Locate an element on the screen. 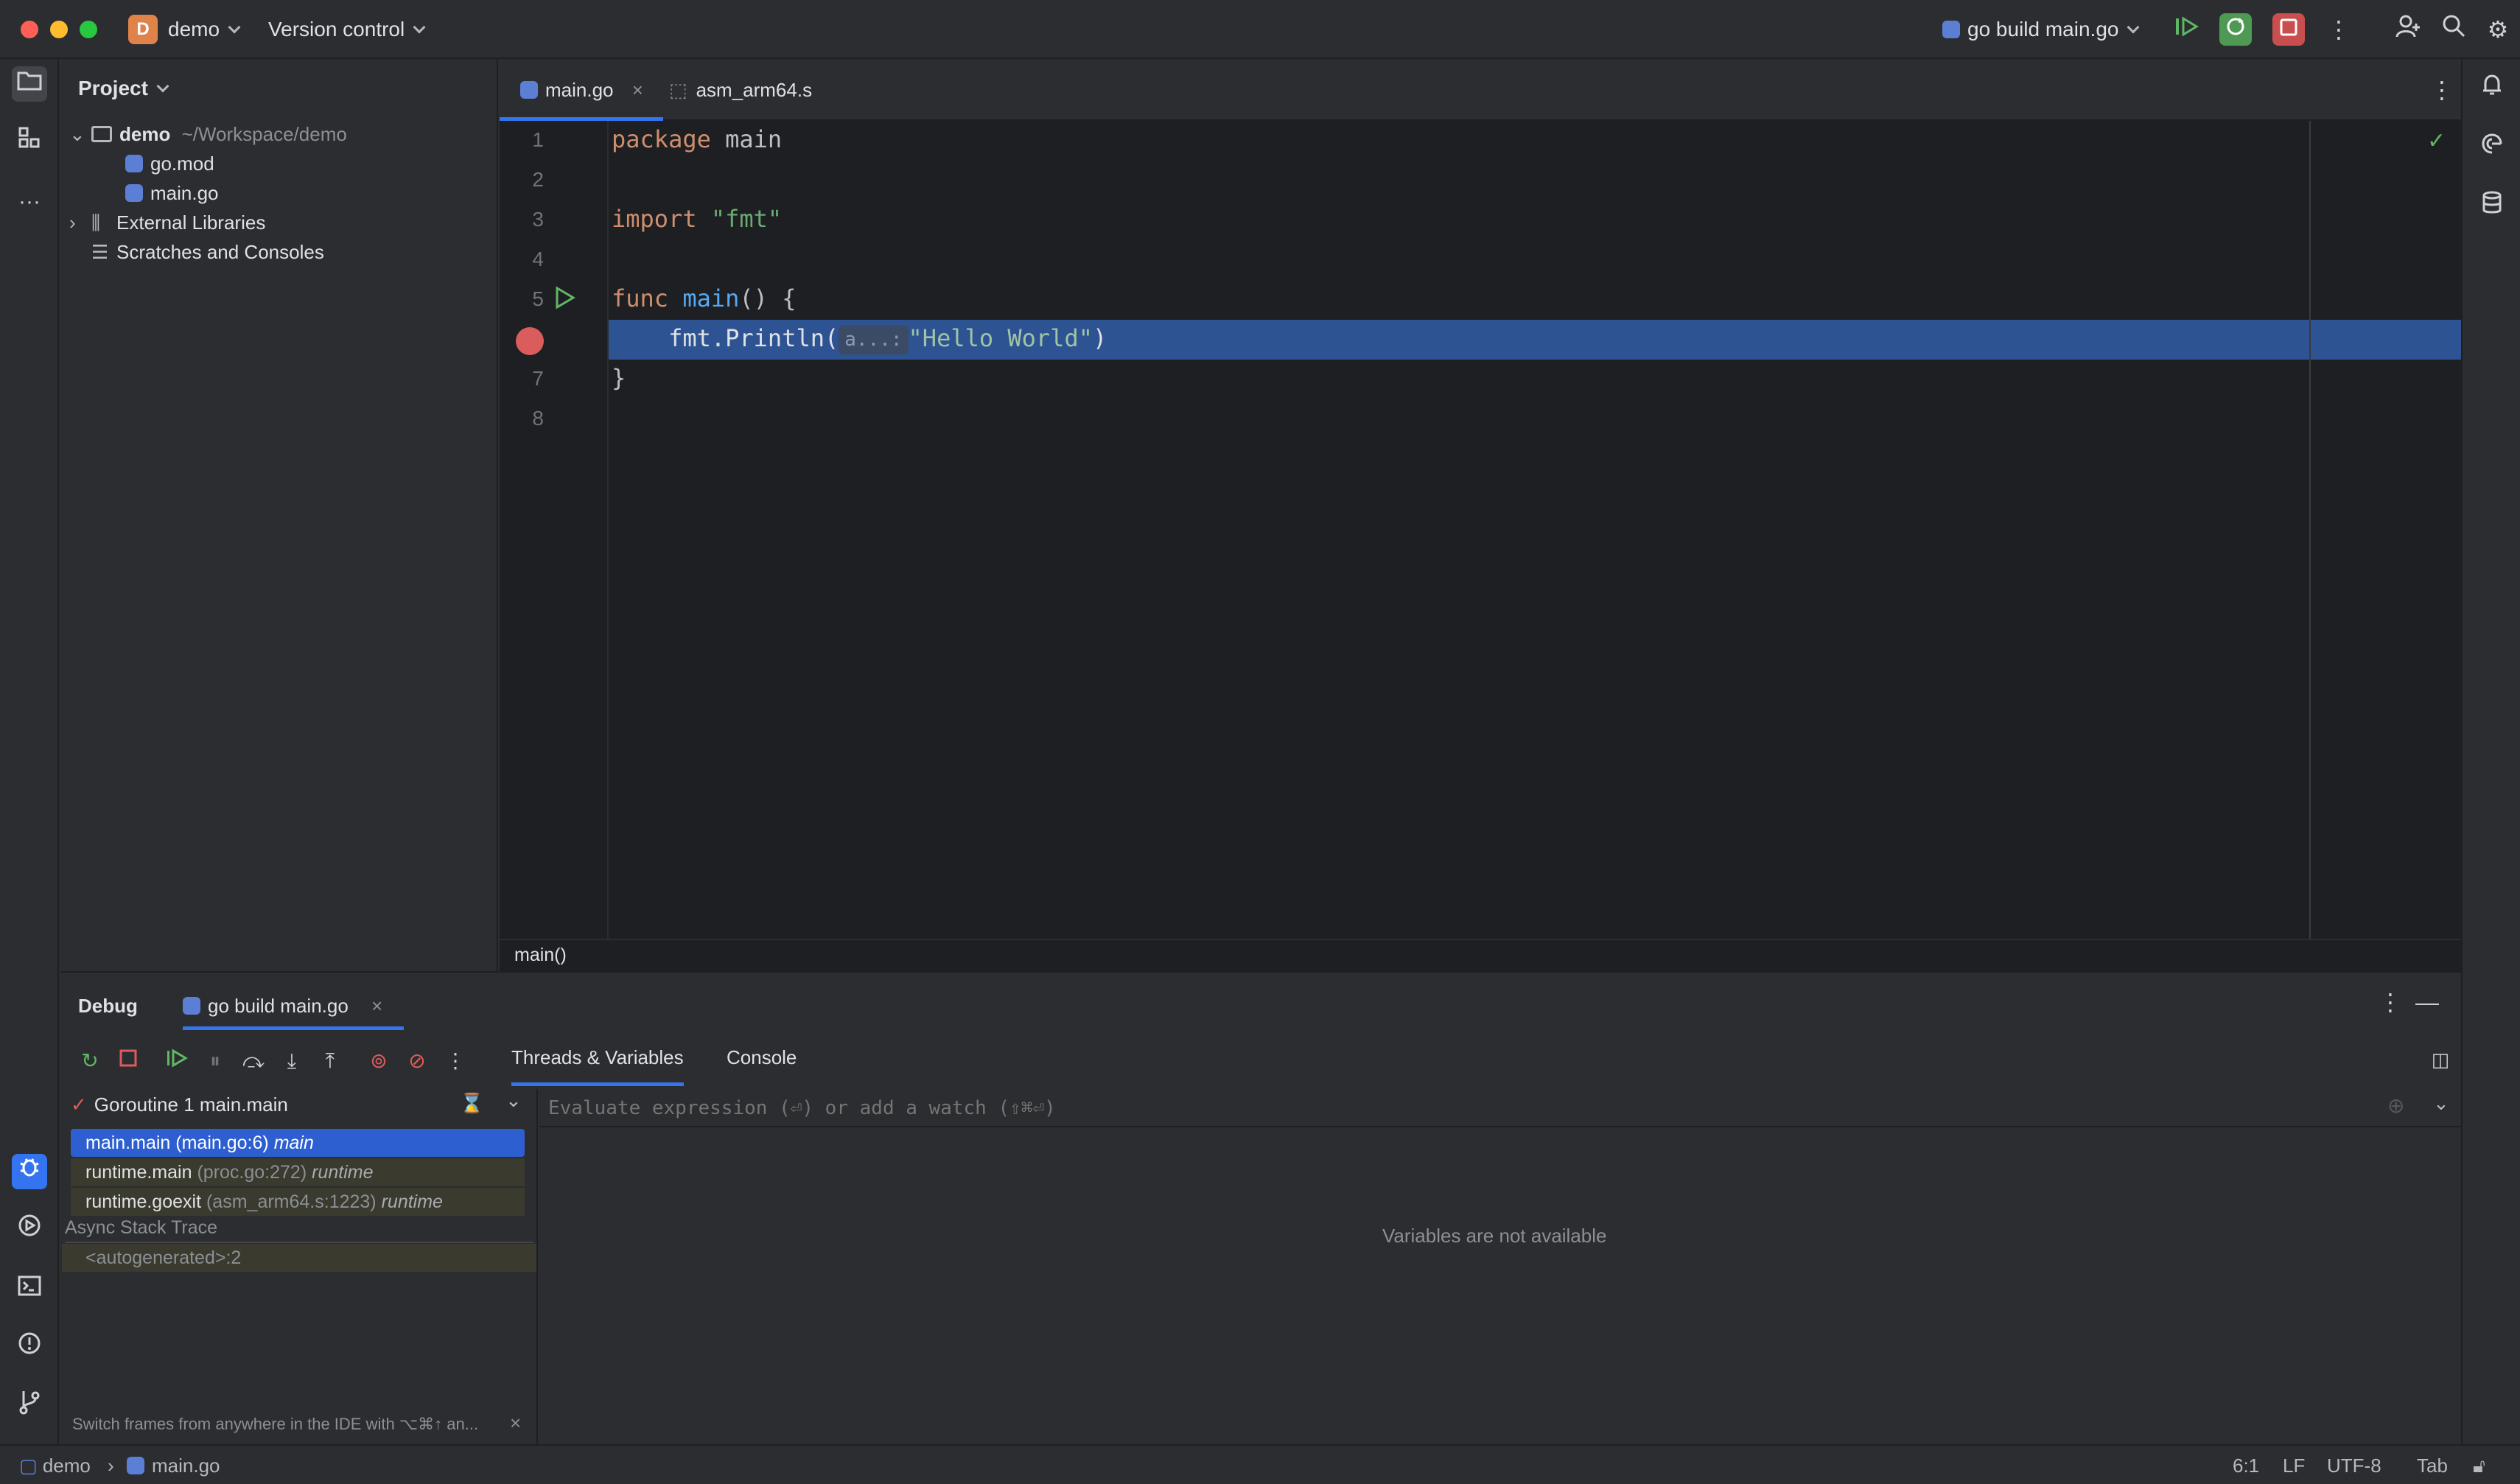  layout-settings-icon: ◫ is located at coordinates (2440, 1059).